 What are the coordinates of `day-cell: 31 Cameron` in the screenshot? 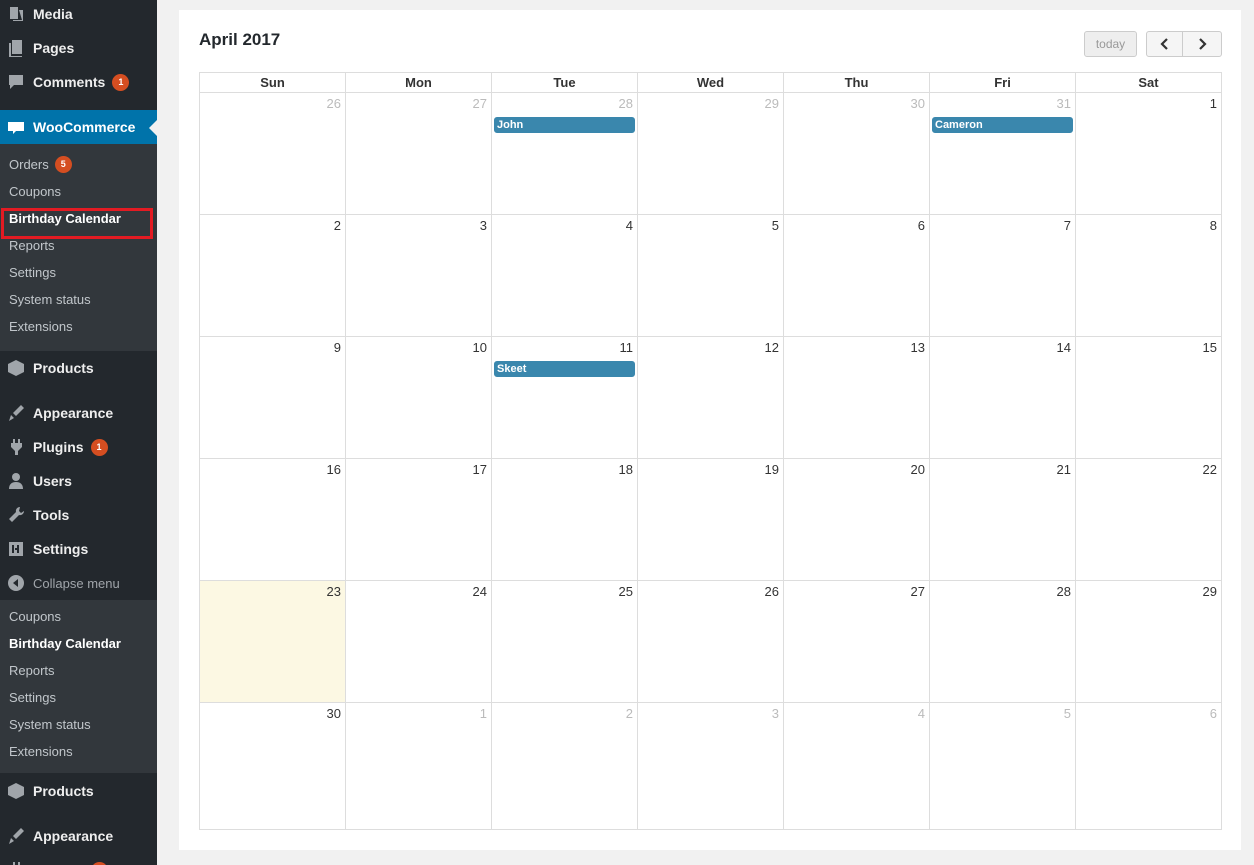 It's located at (1003, 153).